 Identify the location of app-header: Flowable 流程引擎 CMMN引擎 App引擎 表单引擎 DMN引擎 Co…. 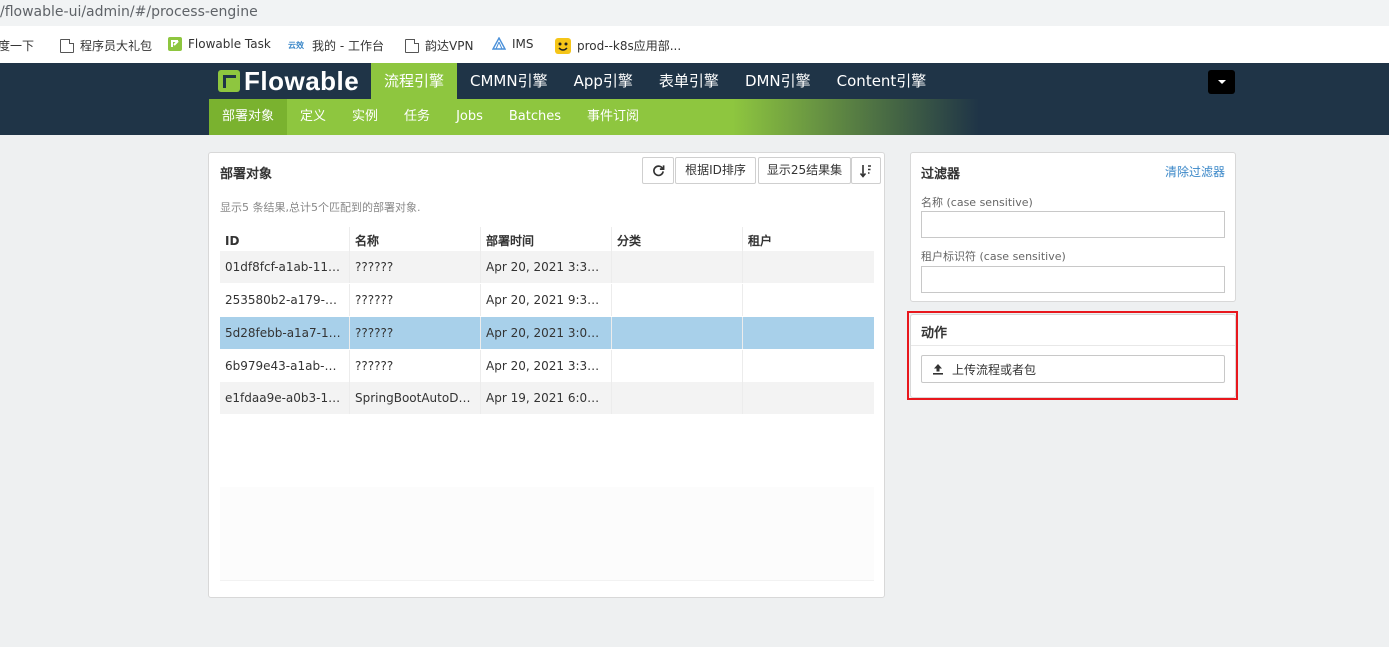
(694, 99).